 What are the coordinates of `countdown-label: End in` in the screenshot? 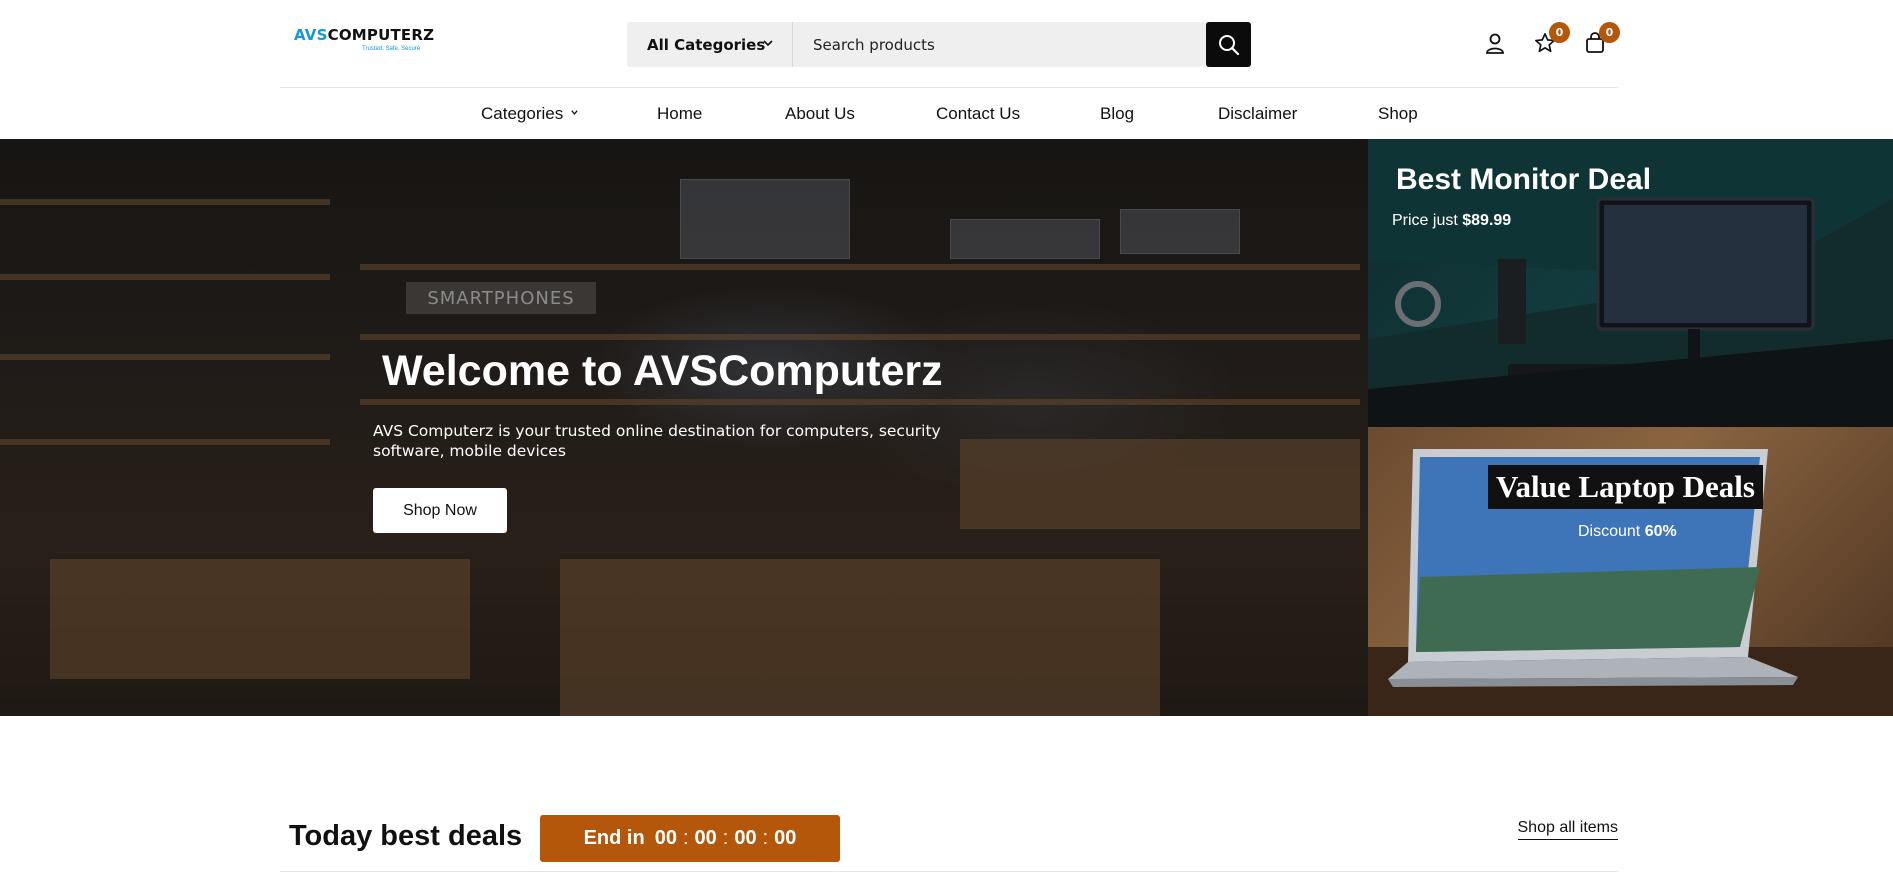 It's located at (614, 838).